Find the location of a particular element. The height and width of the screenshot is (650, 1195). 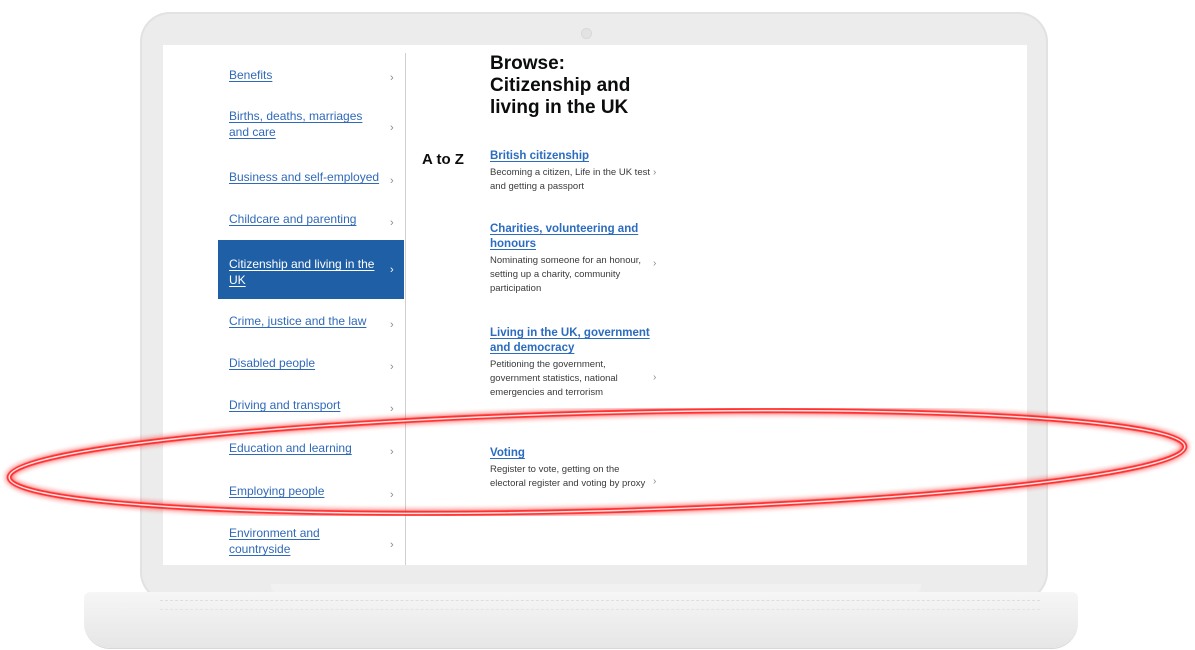

page-title: Browse: Citizenship and living in the UK is located at coordinates (560, 85).